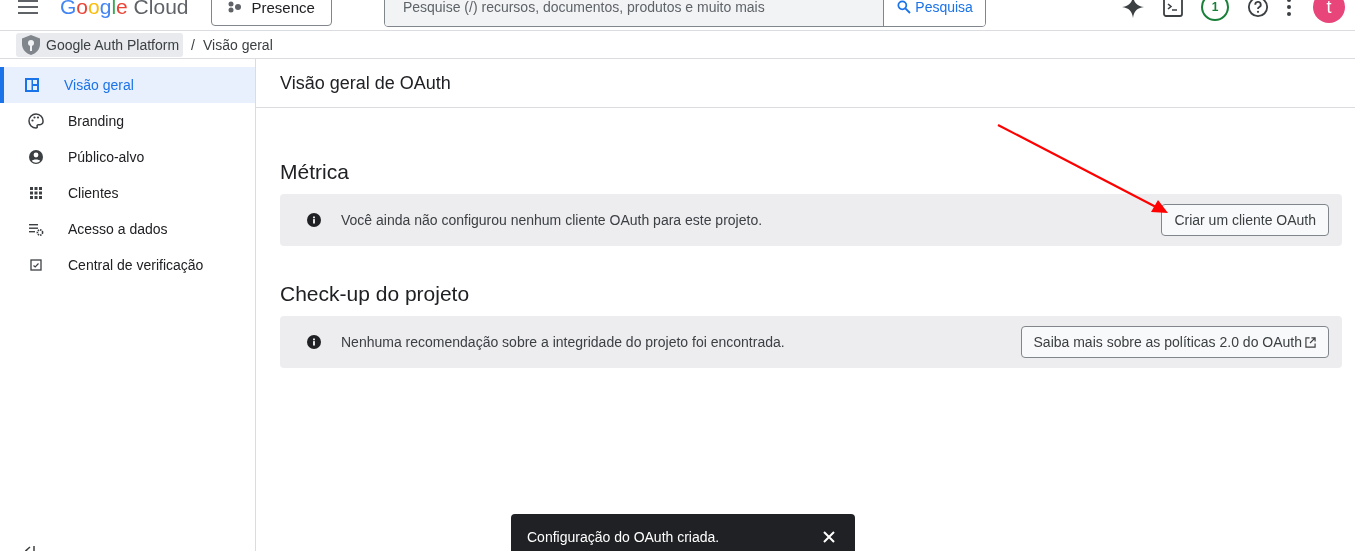 The image size is (1355, 551). Describe the element at coordinates (36, 121) in the screenshot. I see `palette-icon` at that location.